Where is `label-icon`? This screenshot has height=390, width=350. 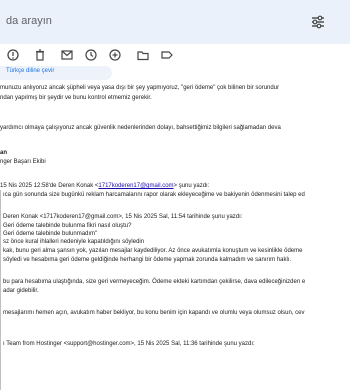 label-icon is located at coordinates (167, 55).